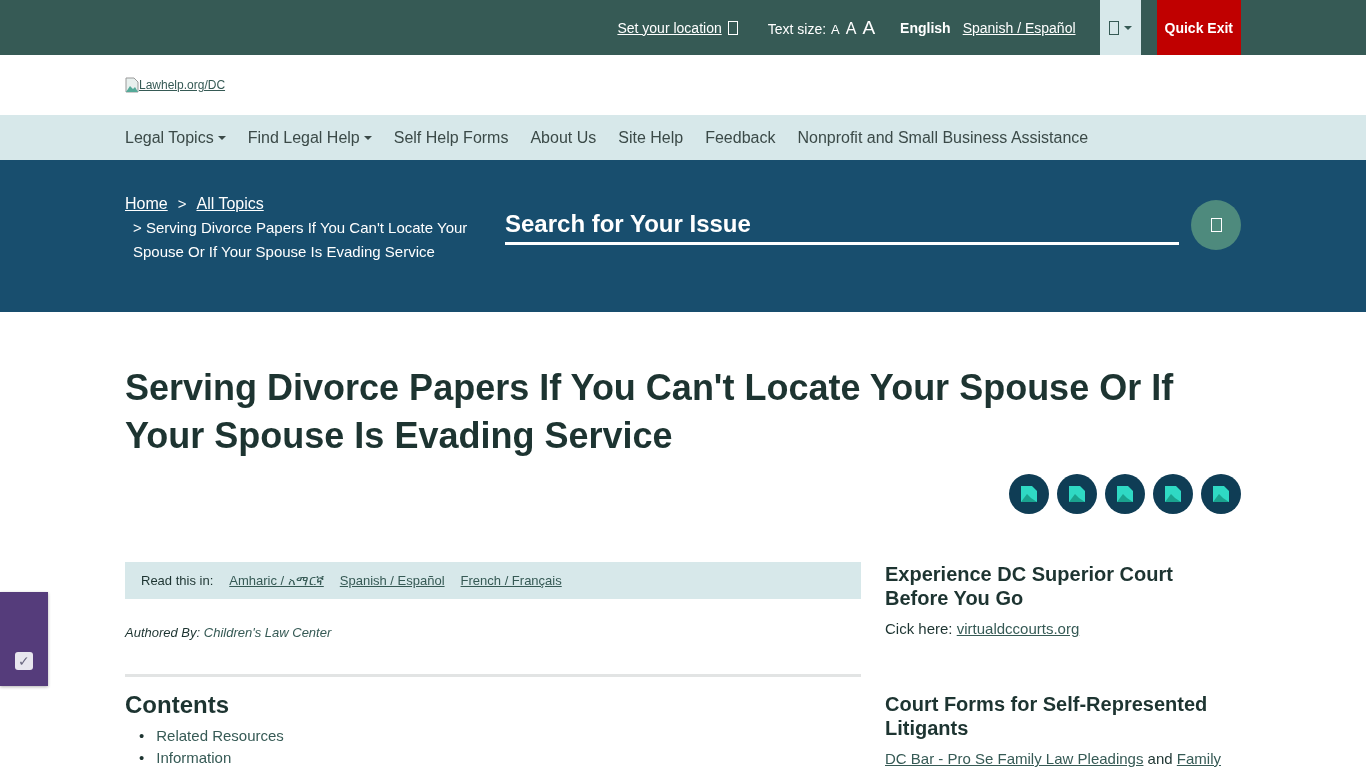  Describe the element at coordinates (220, 735) in the screenshot. I see `contents-link: Related Resources` at that location.